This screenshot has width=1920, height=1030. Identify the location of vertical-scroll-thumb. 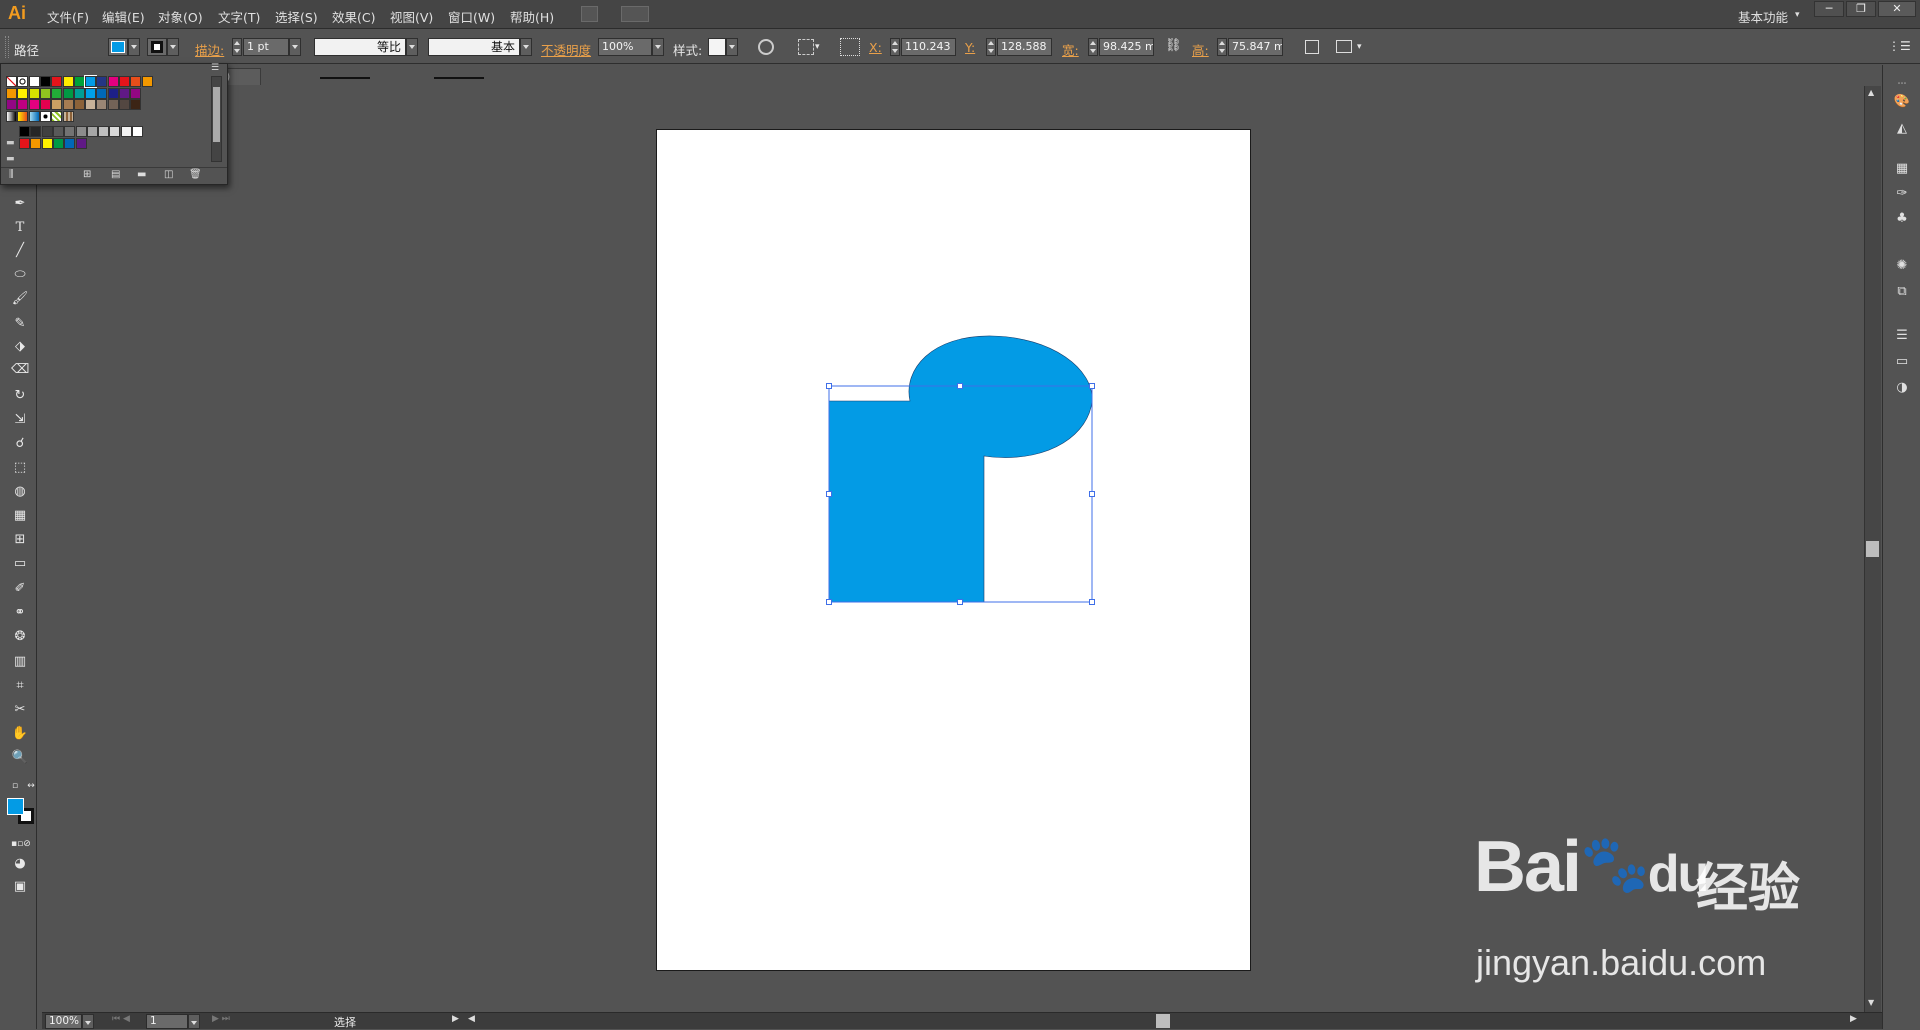
(1872, 549).